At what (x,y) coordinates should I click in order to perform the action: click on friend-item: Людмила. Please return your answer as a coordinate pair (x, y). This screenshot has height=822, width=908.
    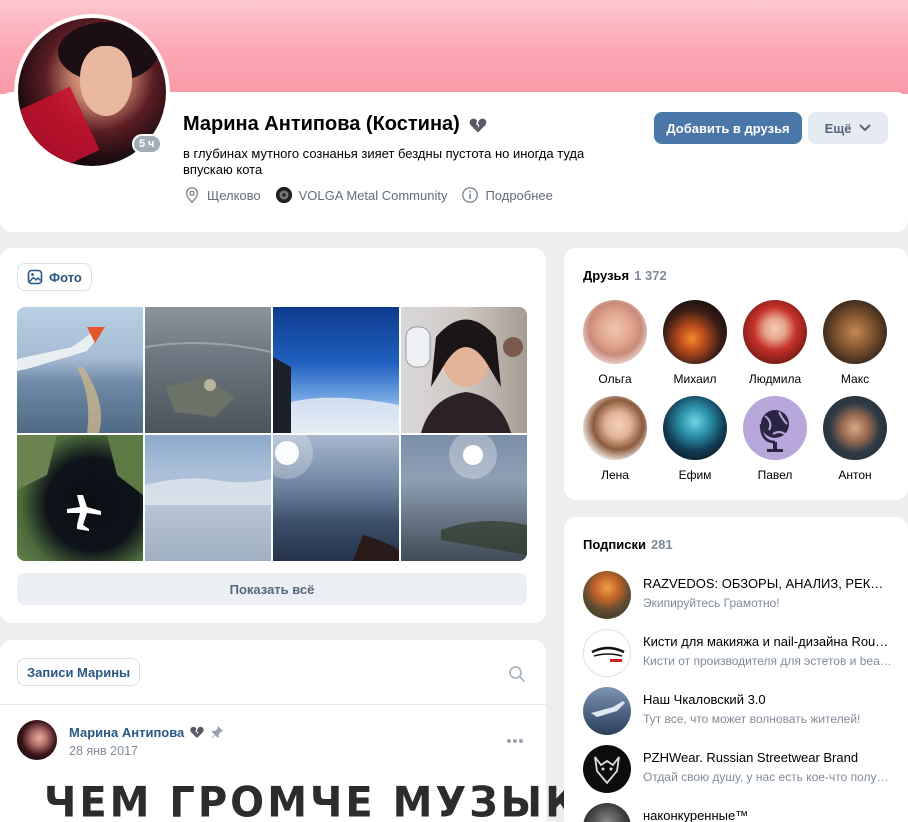
    Looking at the image, I should click on (775, 343).